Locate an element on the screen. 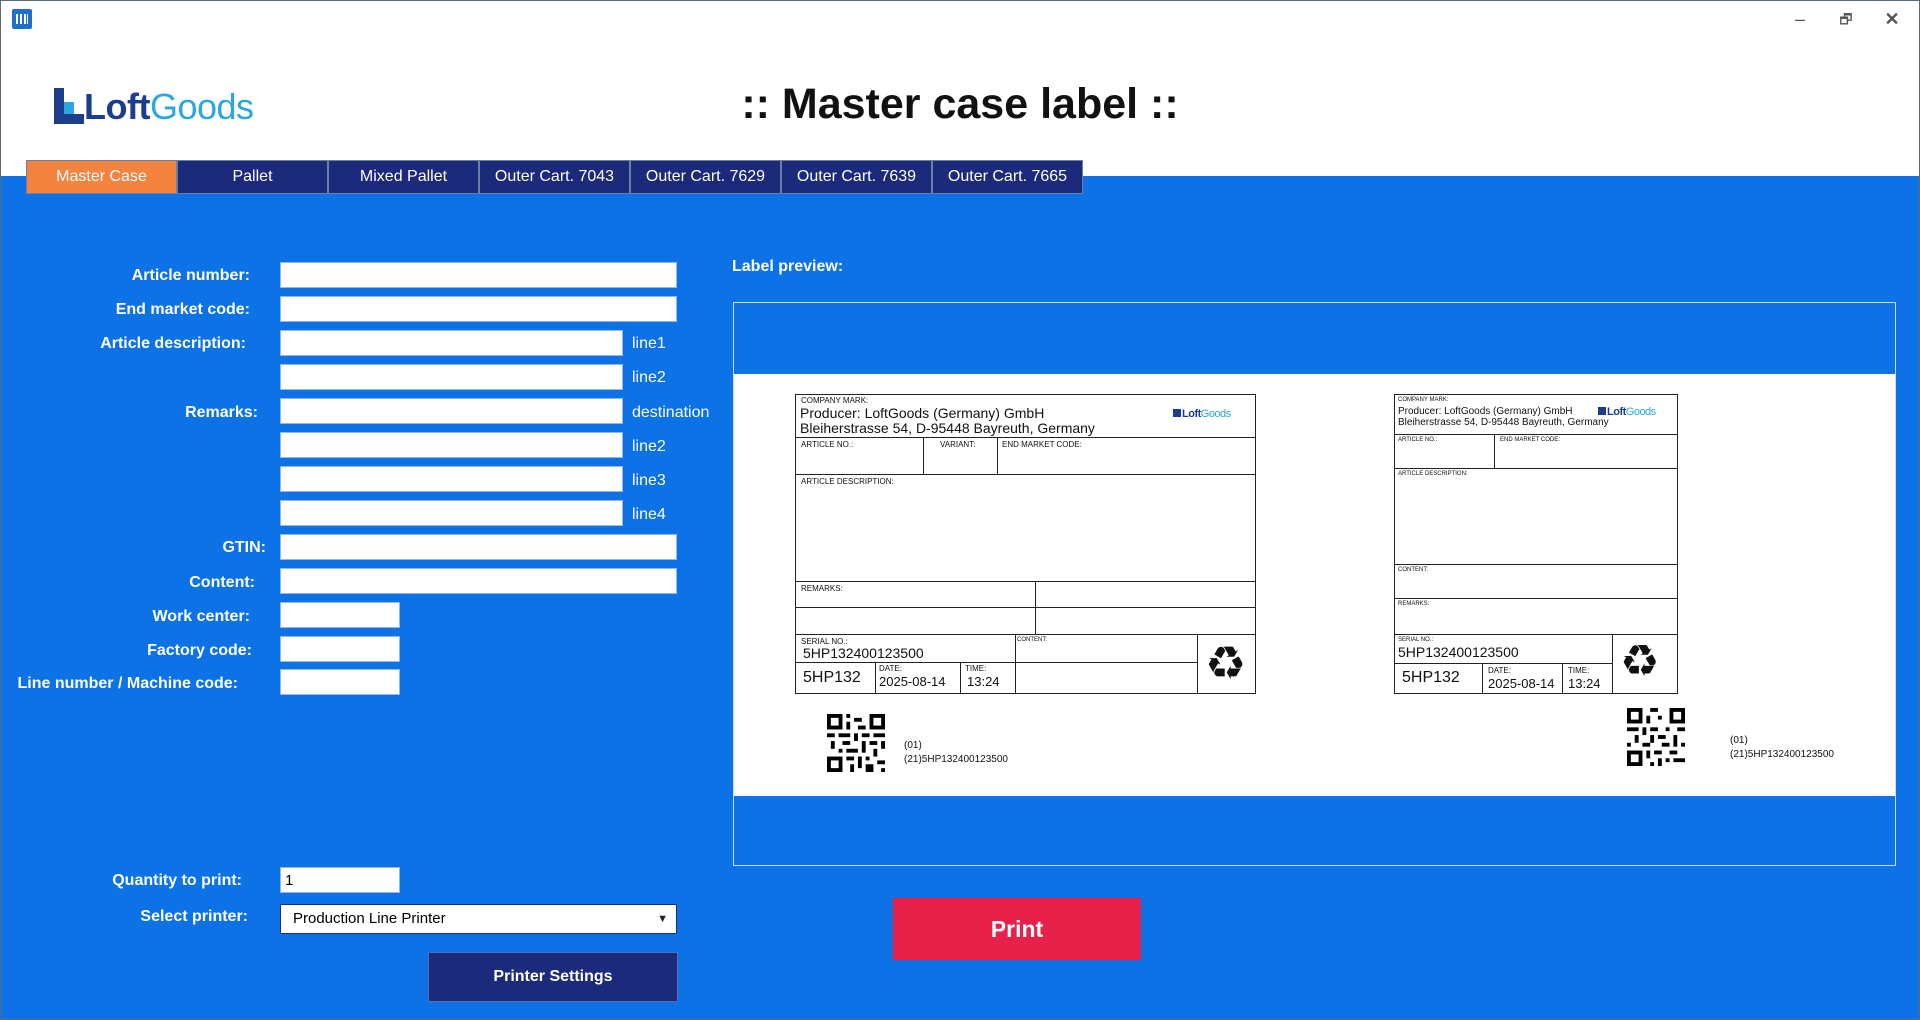  close-button: ✕ is located at coordinates (1892, 19).